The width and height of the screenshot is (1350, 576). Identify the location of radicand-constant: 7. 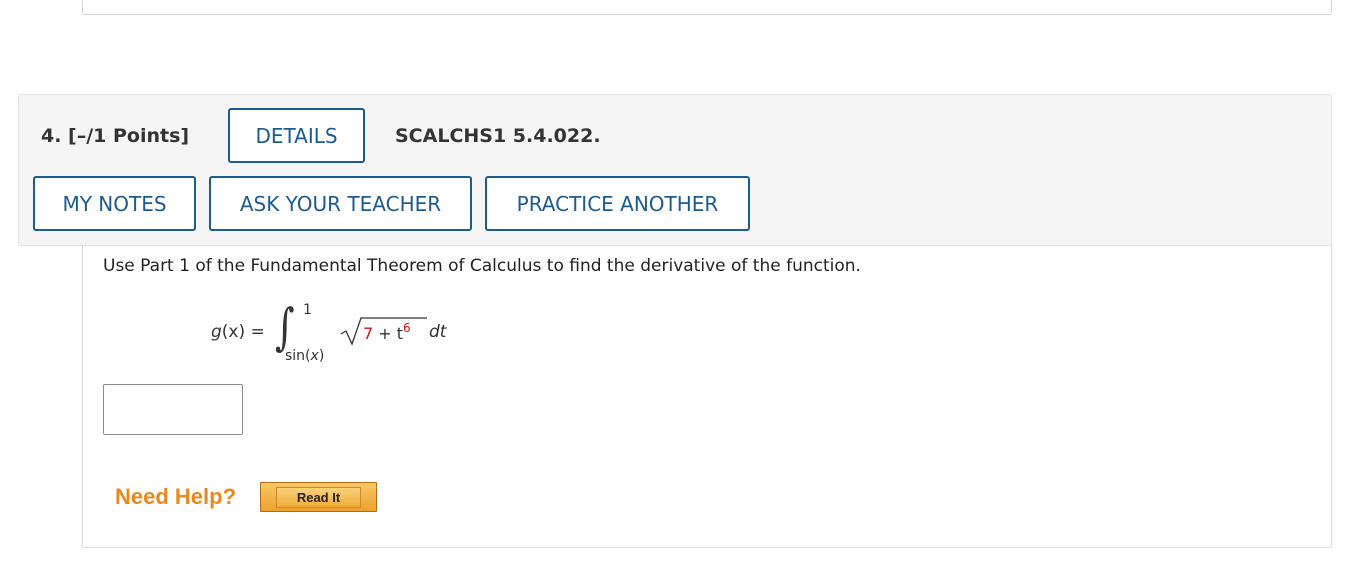
(368, 333).